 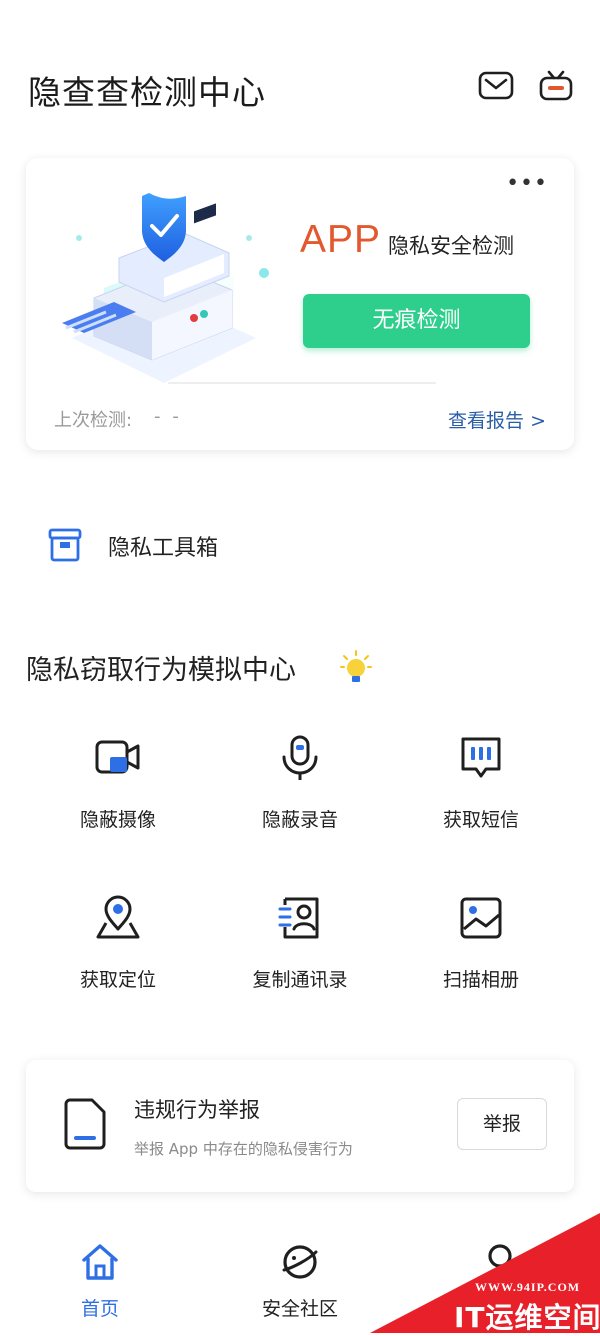 I want to click on simulation-section-title: 隐私窃取行为模拟中心, so click(x=161, y=670).